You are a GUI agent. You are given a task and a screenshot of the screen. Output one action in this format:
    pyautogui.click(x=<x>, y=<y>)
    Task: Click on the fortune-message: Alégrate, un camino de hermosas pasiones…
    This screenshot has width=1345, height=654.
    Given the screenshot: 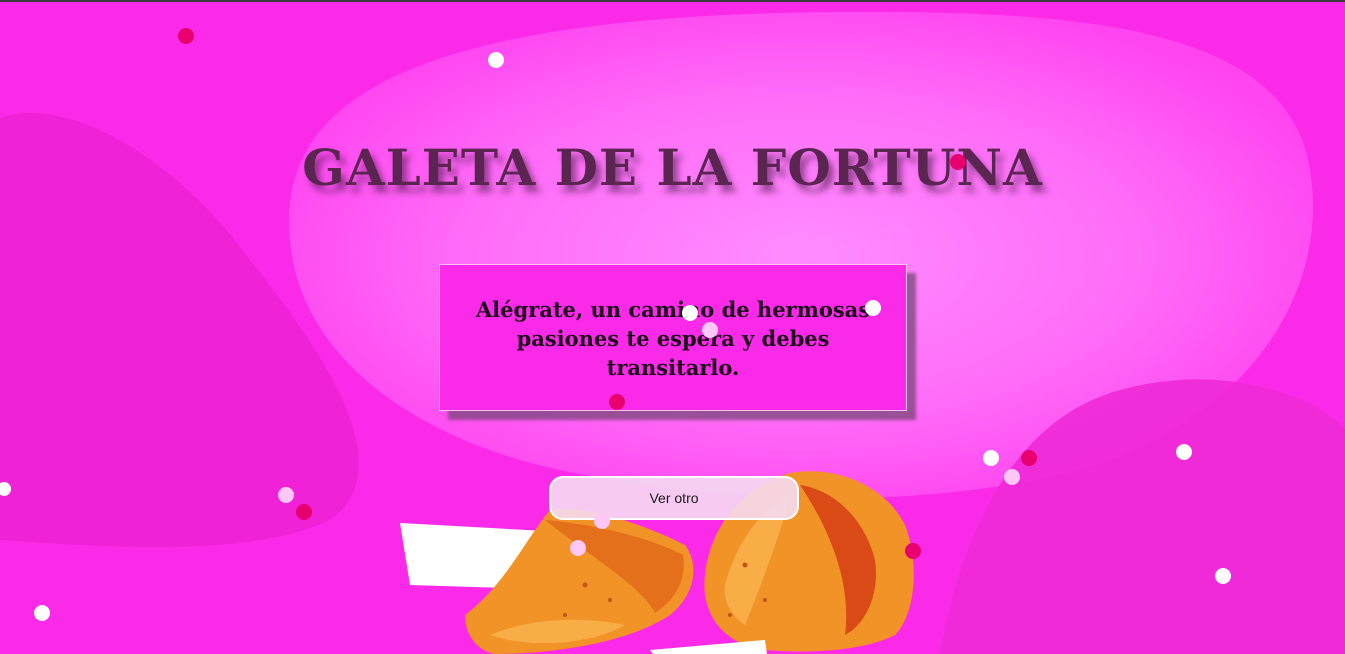 What is the action you would take?
    pyautogui.click(x=673, y=338)
    